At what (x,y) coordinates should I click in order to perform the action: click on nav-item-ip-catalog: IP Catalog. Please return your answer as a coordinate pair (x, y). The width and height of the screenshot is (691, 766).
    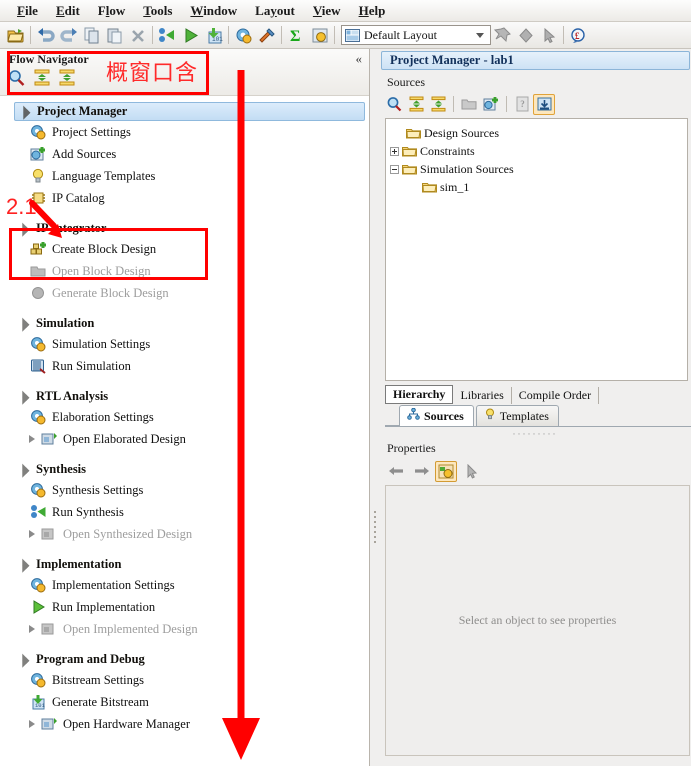
    Looking at the image, I should click on (184, 198).